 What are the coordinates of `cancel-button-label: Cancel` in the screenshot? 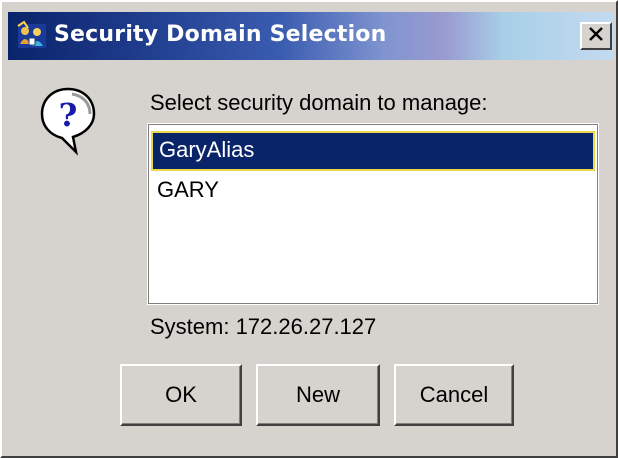 It's located at (454, 394).